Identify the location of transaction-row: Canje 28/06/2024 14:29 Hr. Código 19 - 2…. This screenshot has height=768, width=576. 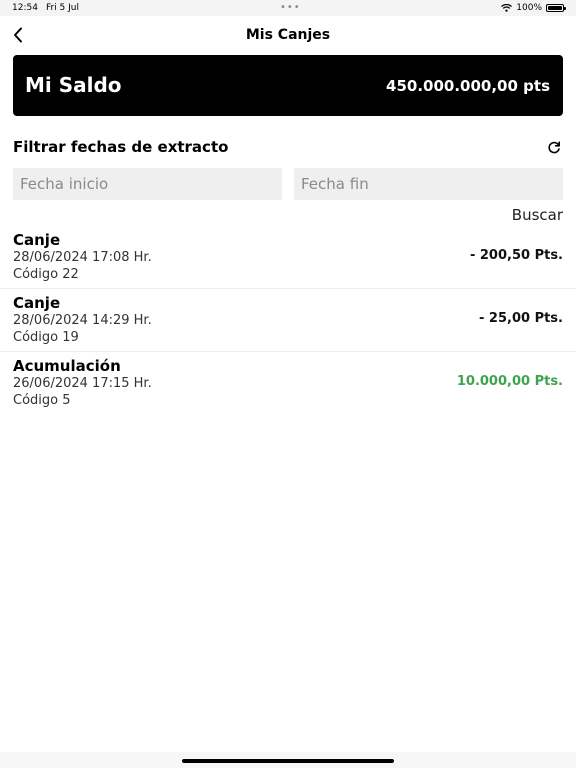
(288, 320).